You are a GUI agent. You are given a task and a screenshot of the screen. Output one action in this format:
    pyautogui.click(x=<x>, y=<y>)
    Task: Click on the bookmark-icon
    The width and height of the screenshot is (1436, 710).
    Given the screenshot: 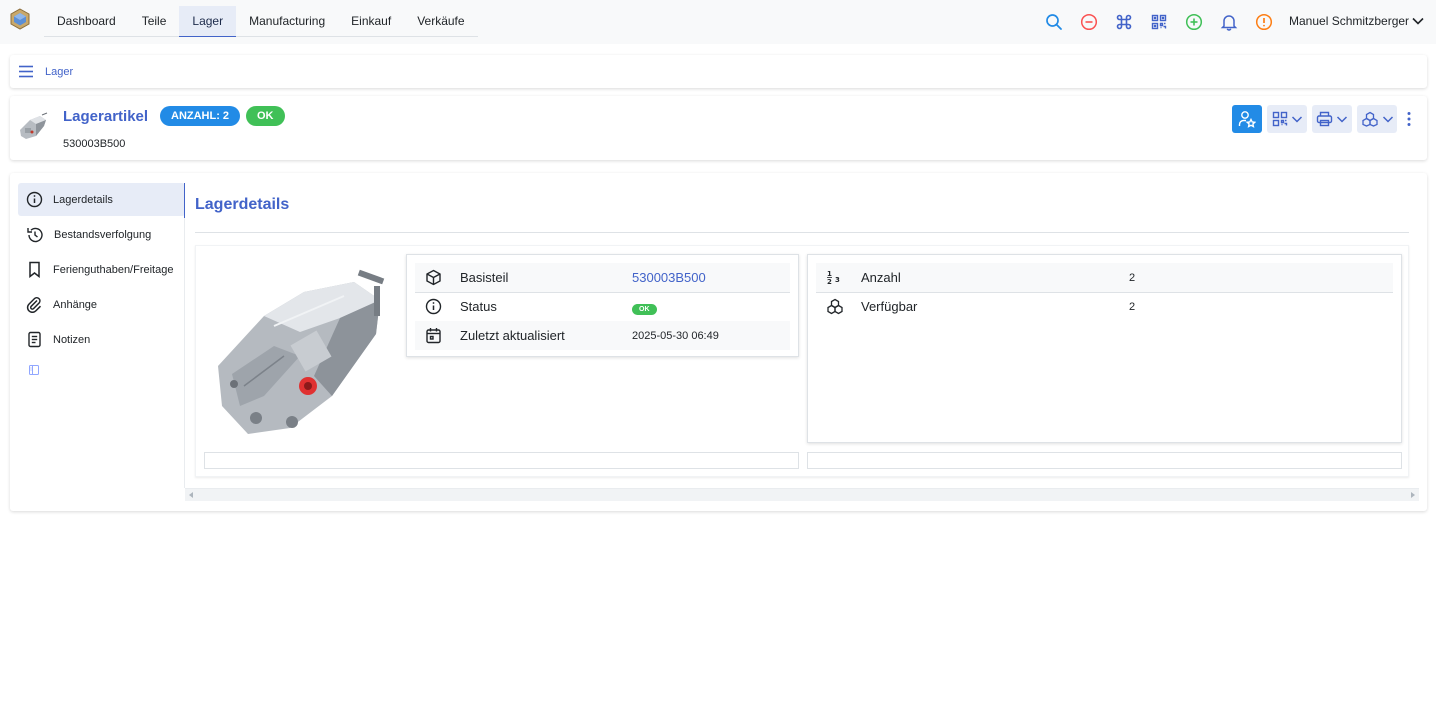 What is the action you would take?
    pyautogui.click(x=34, y=269)
    